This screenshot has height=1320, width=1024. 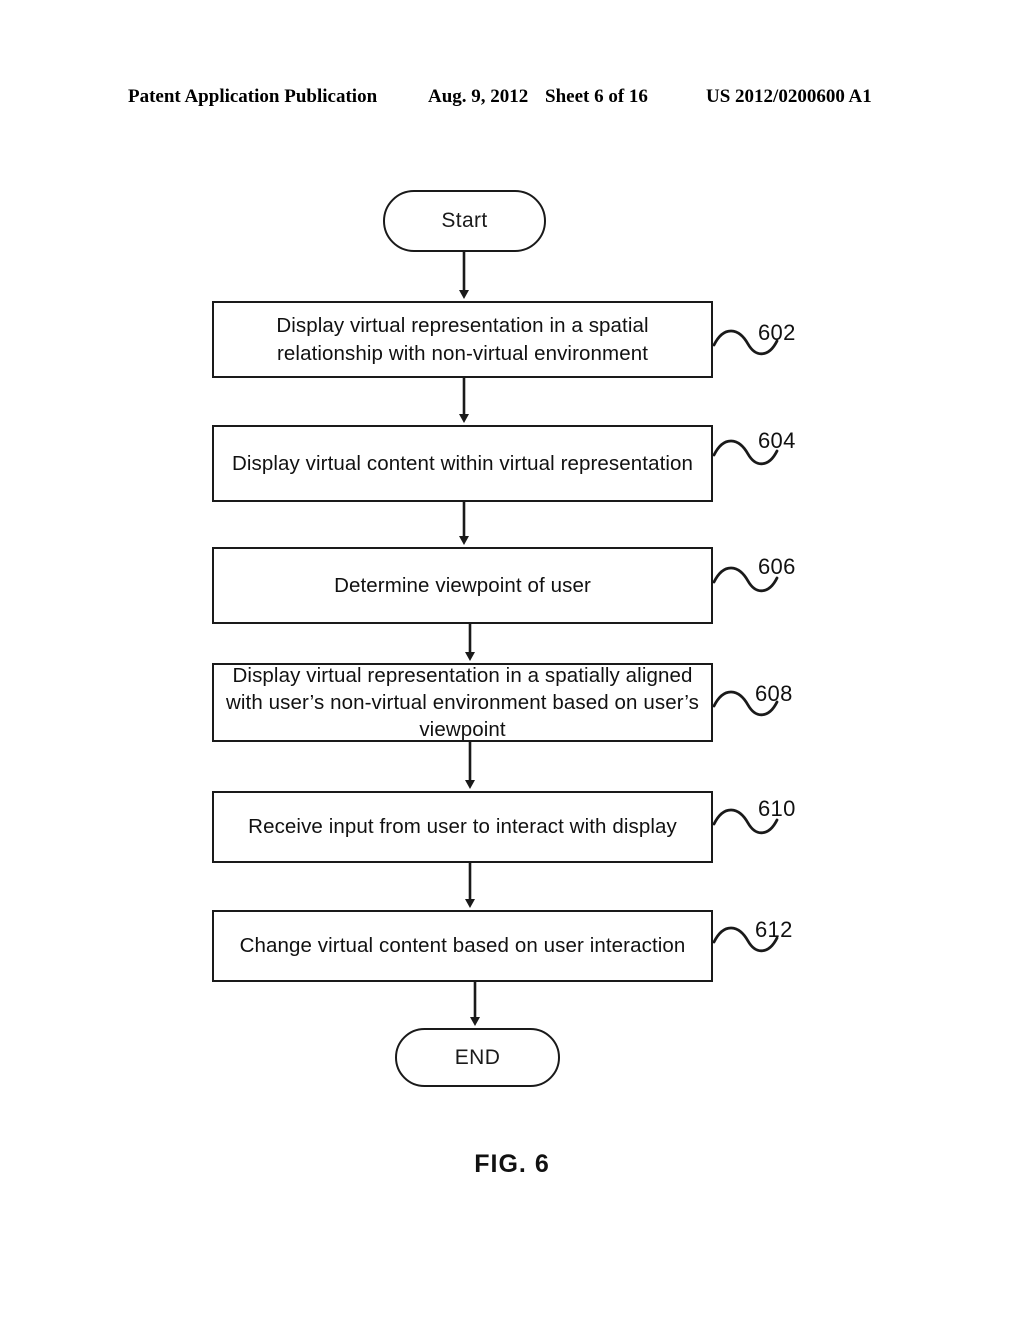 What do you see at coordinates (774, 929) in the screenshot?
I see `reference-numeral-612: 612` at bounding box center [774, 929].